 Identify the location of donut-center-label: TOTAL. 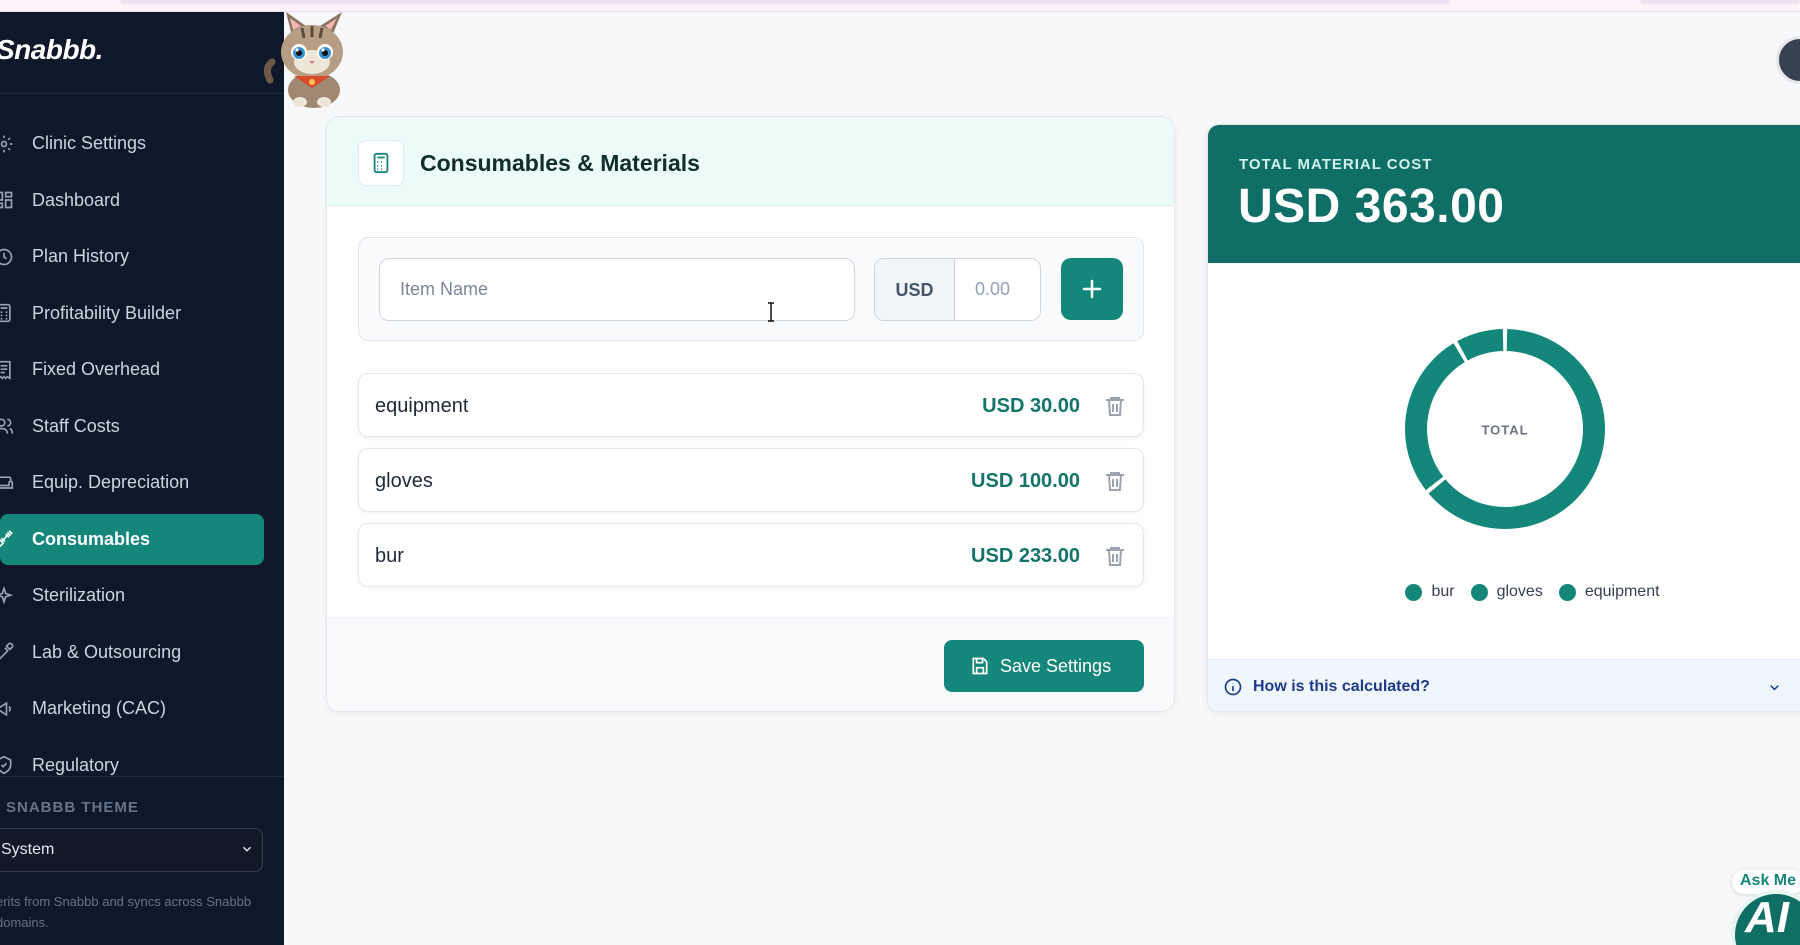
(1505, 430).